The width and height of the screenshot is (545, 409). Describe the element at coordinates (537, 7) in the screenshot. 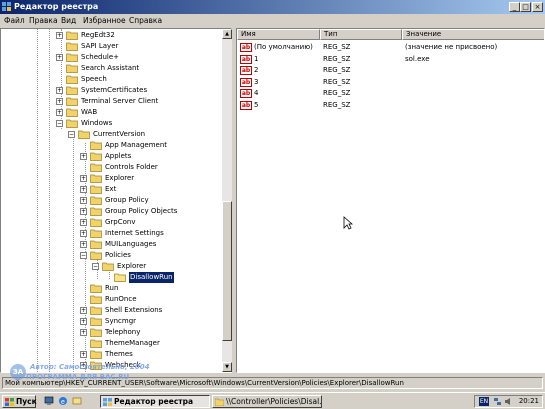

I see `close-button: ×` at that location.